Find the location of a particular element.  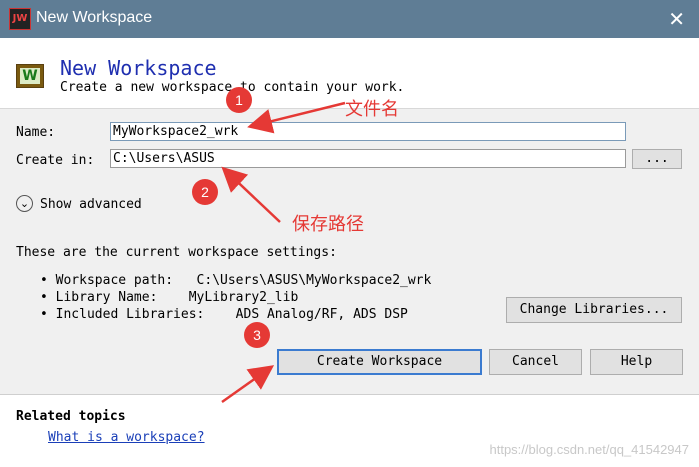

chevron-down-icon: ⌄ is located at coordinates (24, 203).